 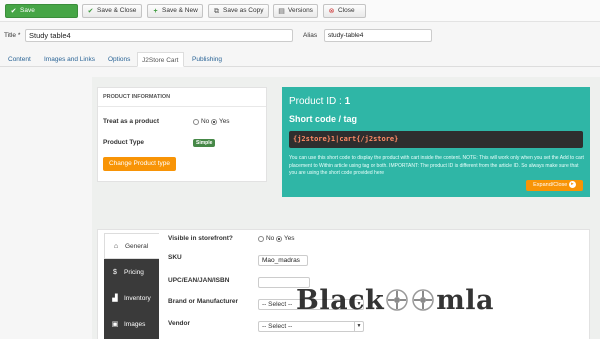 I want to click on watermark: Black mla, so click(x=395, y=300).